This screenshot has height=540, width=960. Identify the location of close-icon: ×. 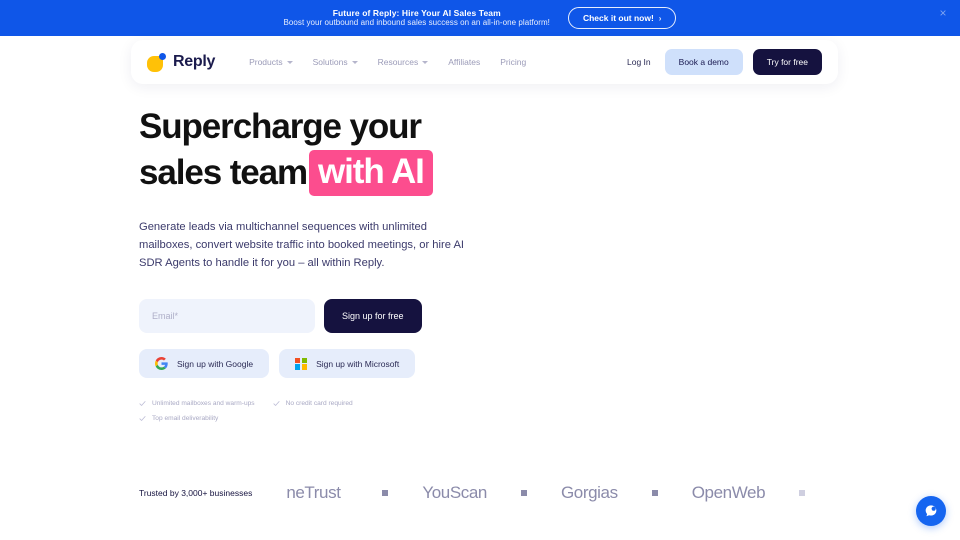
(943, 13).